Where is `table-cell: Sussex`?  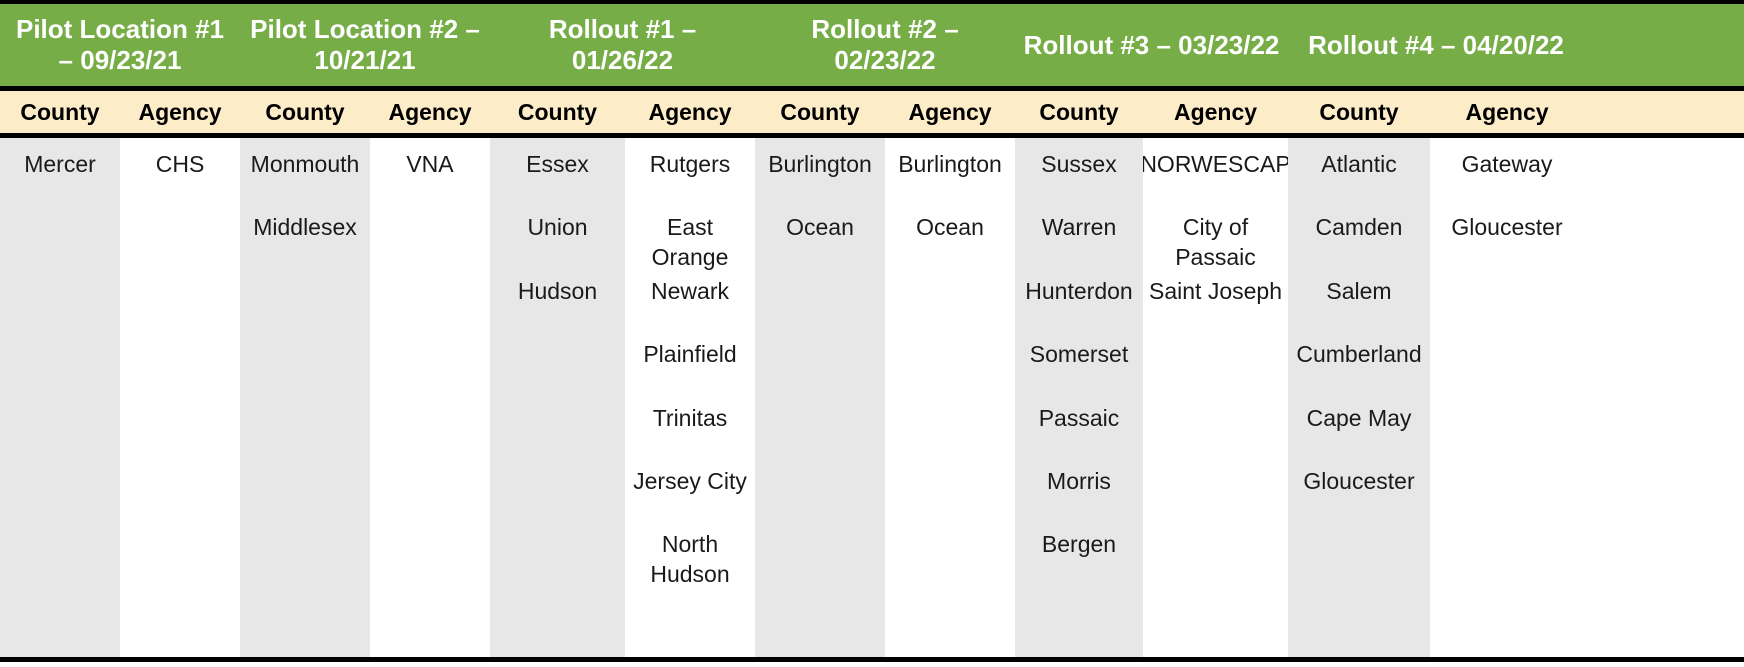 table-cell: Sussex is located at coordinates (1079, 164).